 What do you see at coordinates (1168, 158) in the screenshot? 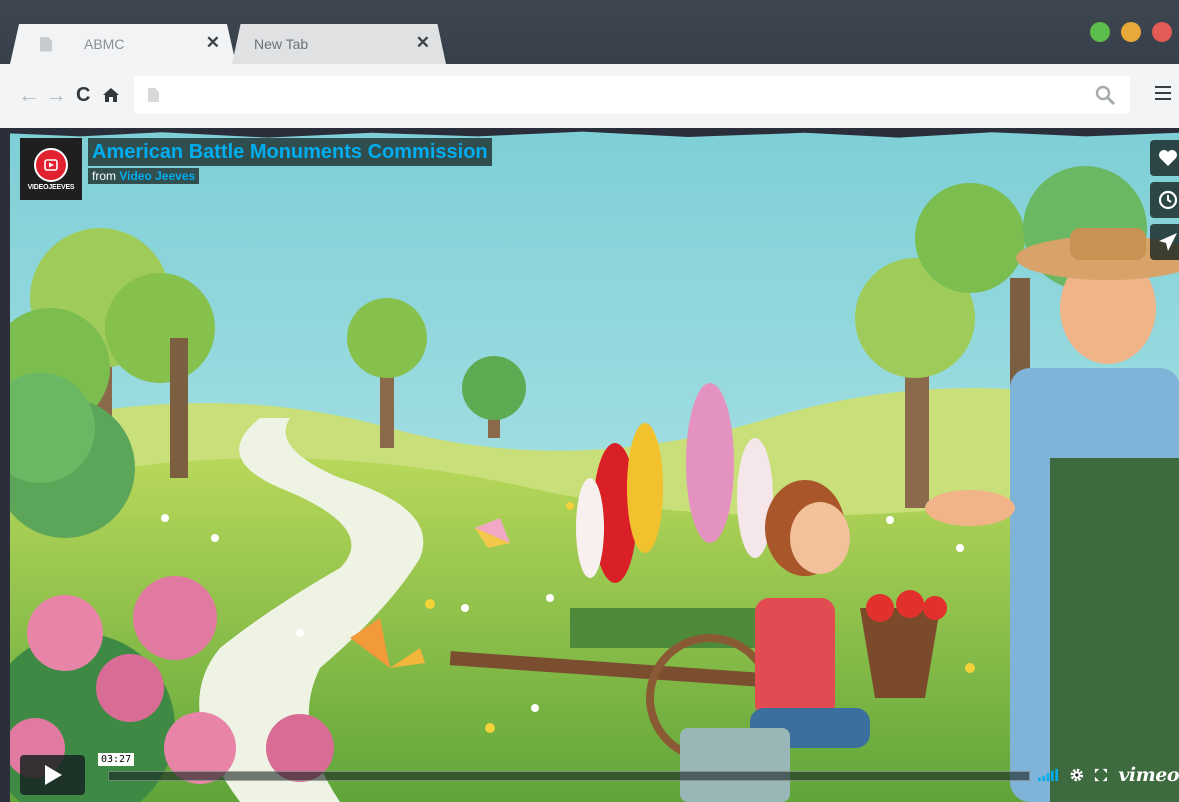
I see `heart-icon` at bounding box center [1168, 158].